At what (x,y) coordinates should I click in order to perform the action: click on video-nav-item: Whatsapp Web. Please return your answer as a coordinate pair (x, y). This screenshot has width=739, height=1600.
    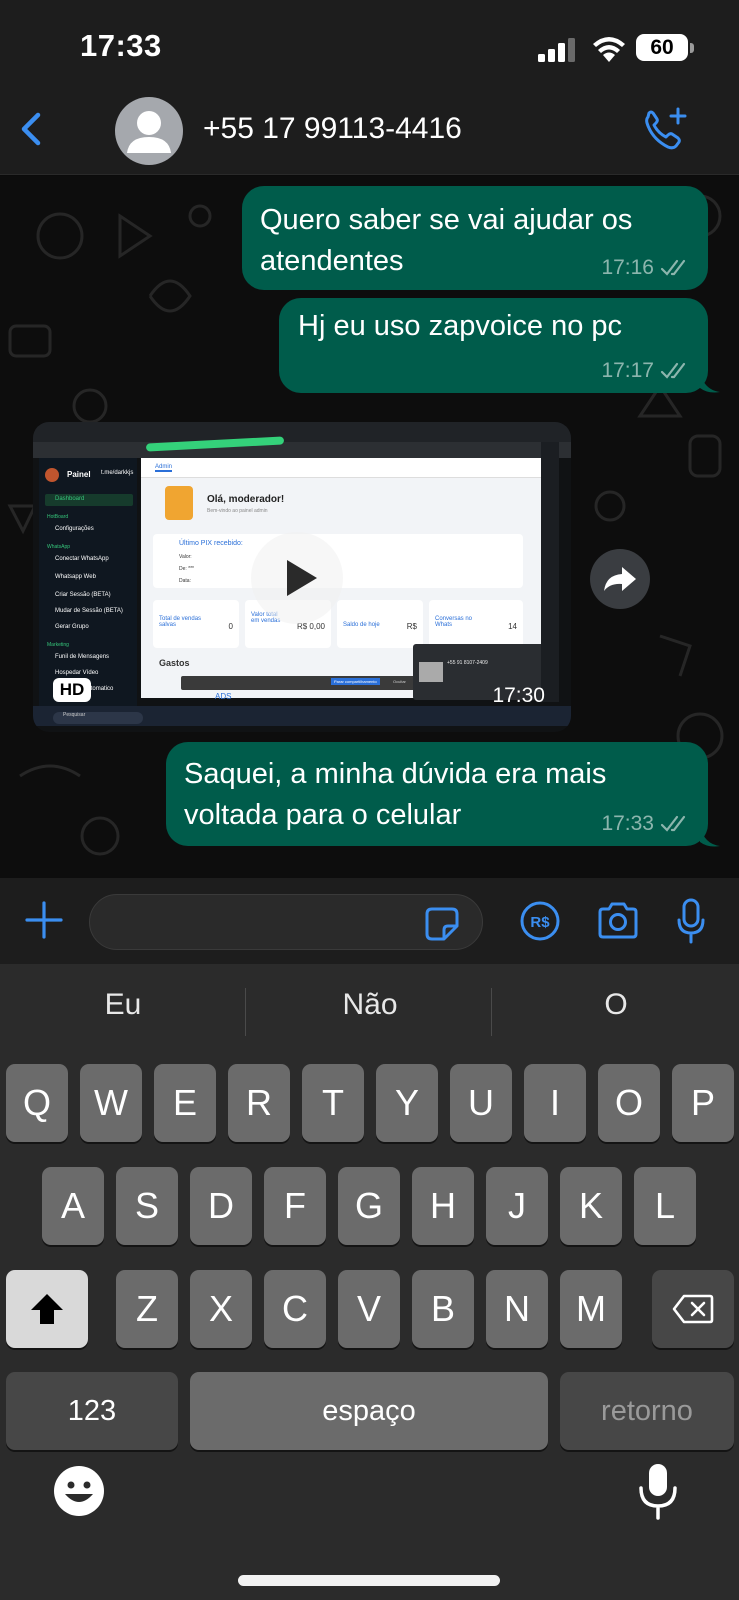
    Looking at the image, I should click on (75, 577).